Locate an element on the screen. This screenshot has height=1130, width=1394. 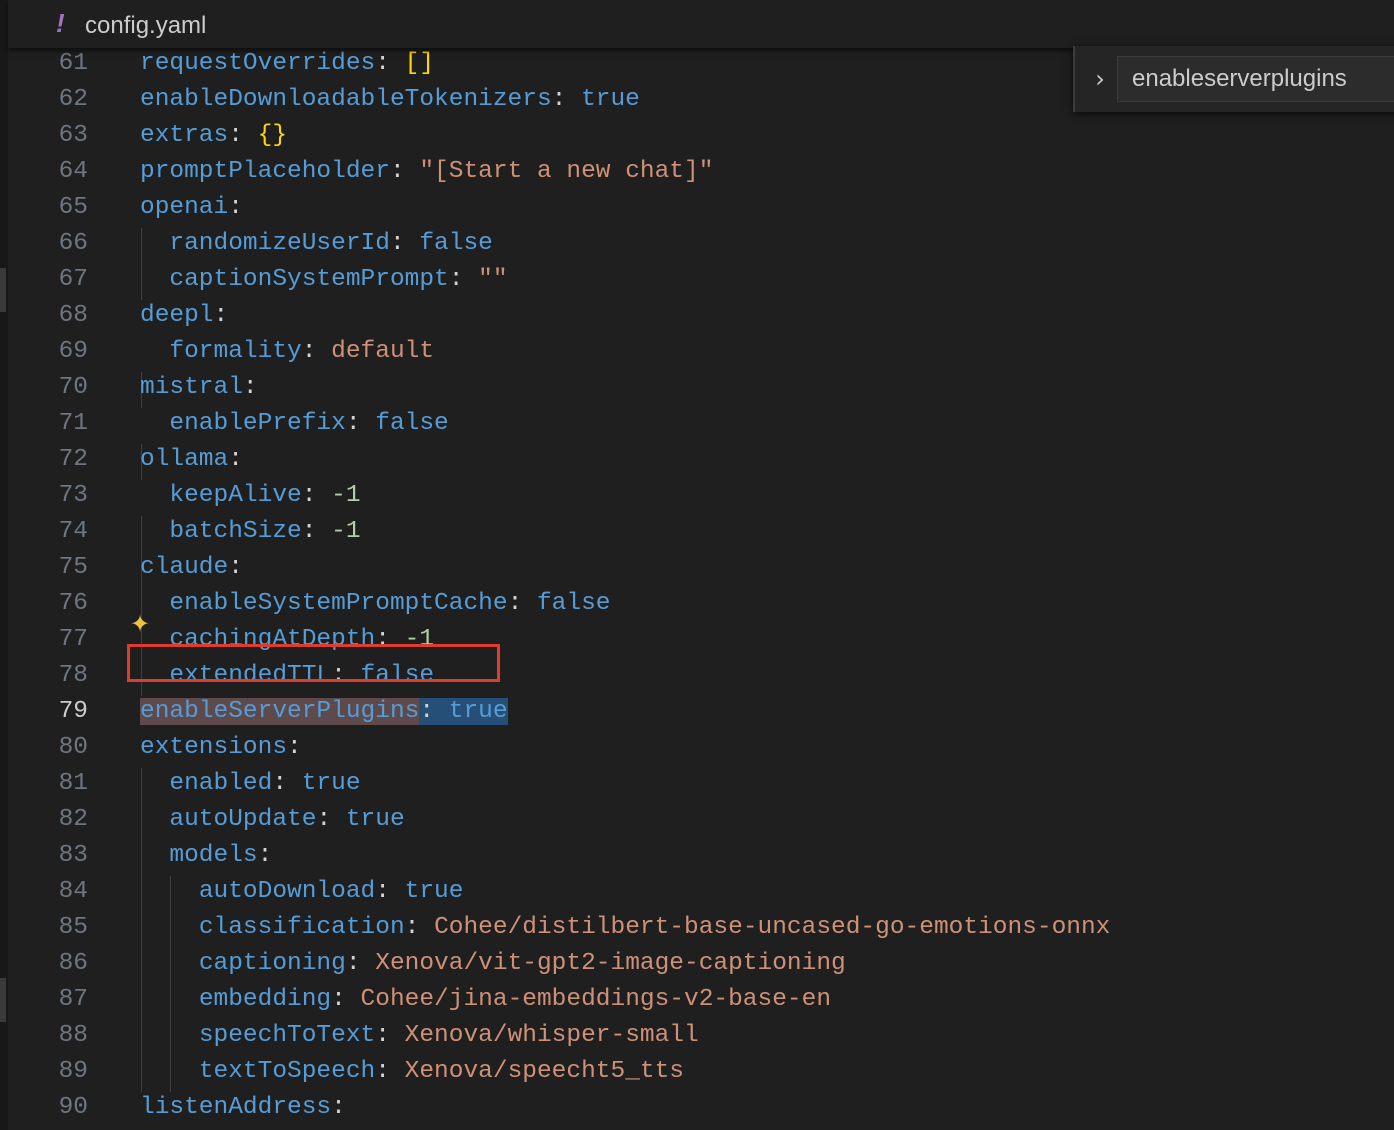
code-token: deepl is located at coordinates (177, 315).